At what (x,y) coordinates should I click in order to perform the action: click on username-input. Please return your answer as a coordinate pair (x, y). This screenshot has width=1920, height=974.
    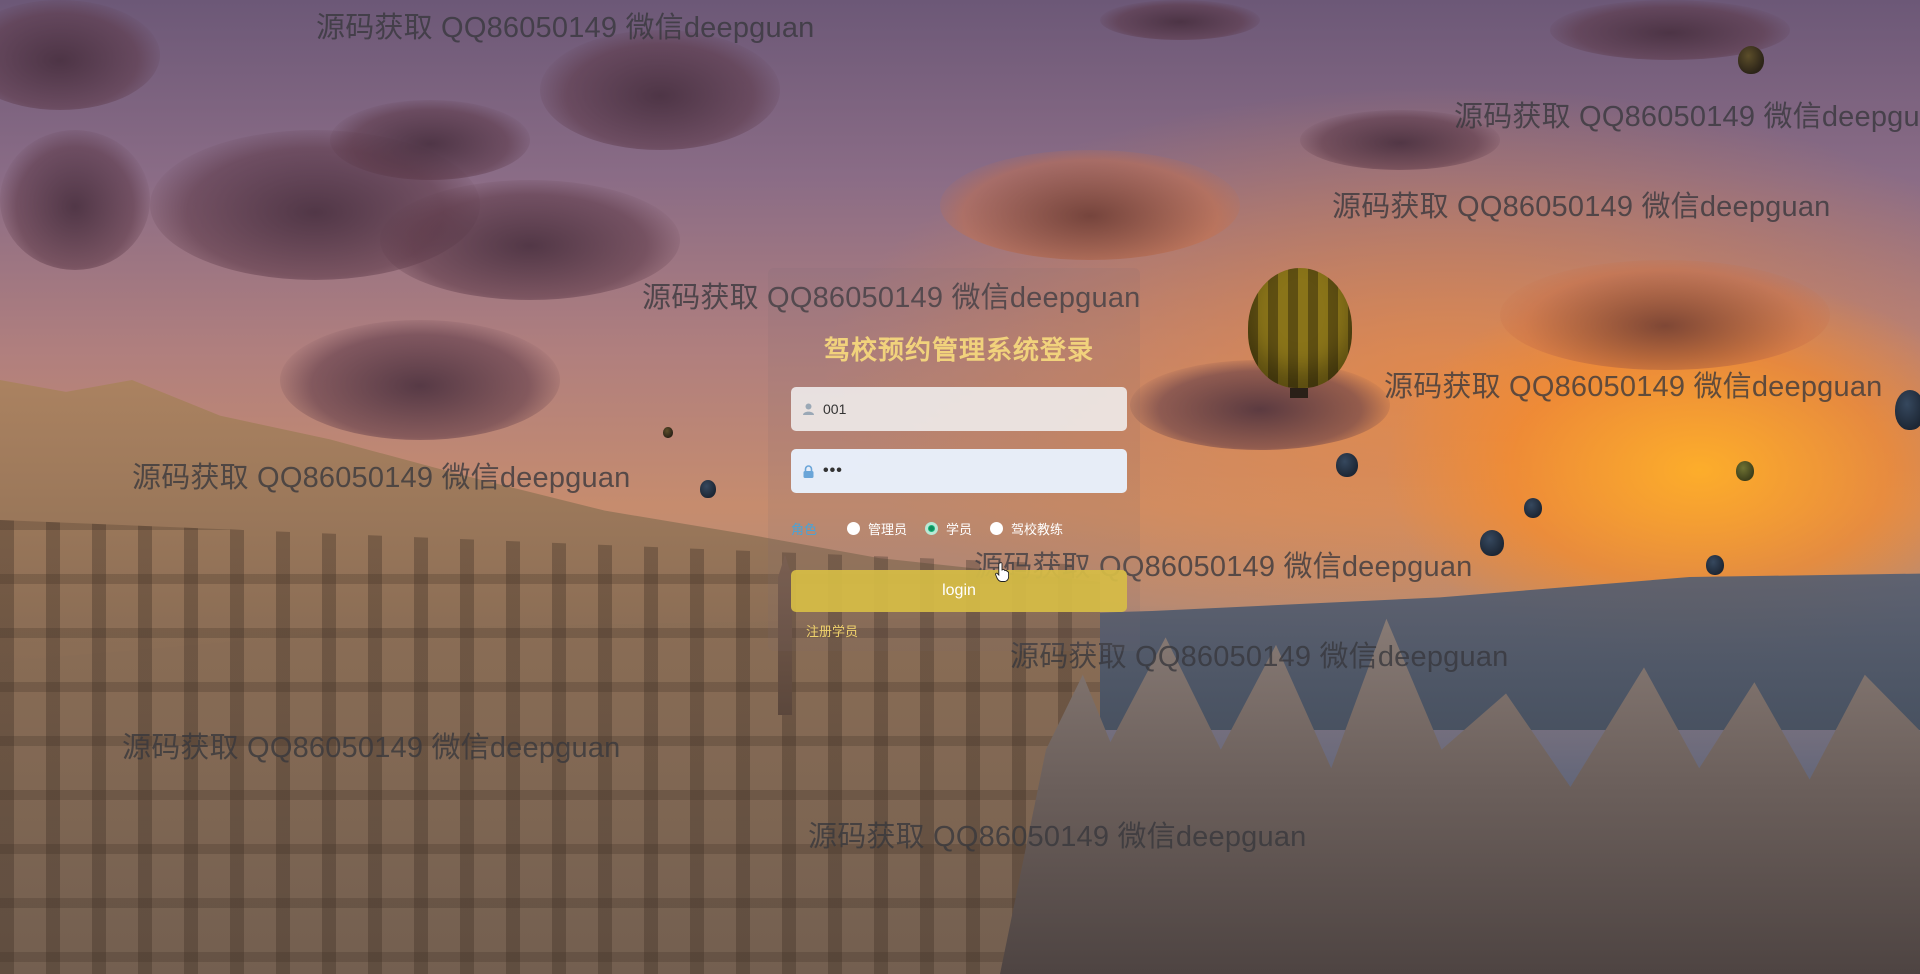
    Looking at the image, I should click on (968, 409).